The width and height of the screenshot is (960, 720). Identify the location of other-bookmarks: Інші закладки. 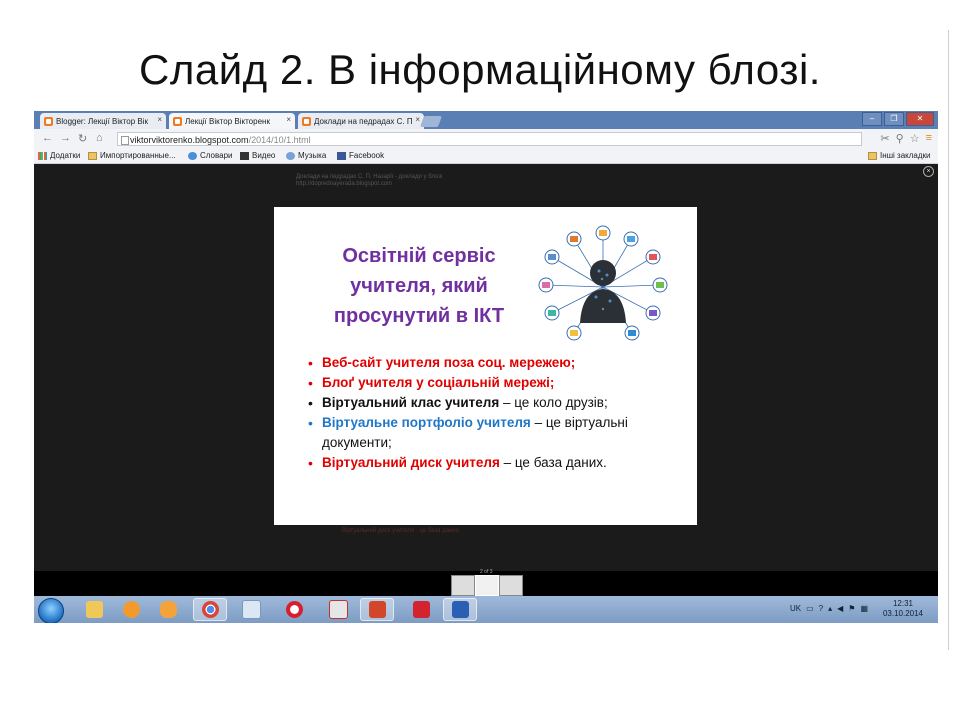
(899, 155).